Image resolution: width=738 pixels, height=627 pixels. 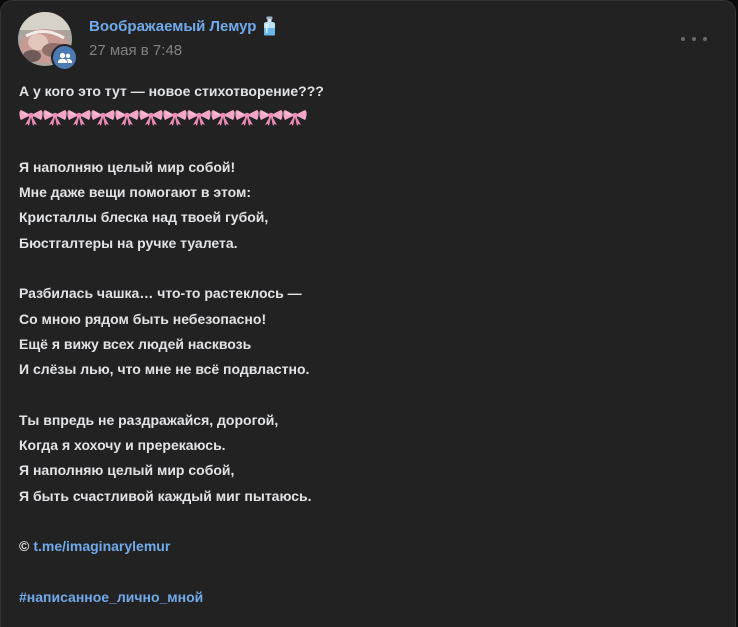 I want to click on hashtag-link: #написанное_лично_мной, so click(x=111, y=597).